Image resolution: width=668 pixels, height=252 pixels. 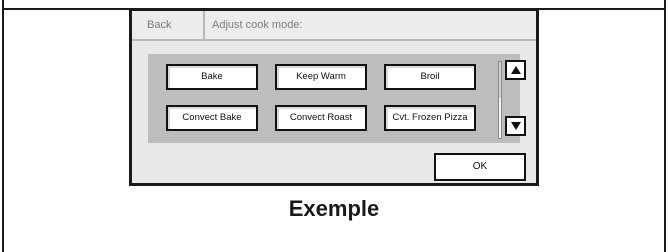 I want to click on back-button: Back, so click(x=168, y=25).